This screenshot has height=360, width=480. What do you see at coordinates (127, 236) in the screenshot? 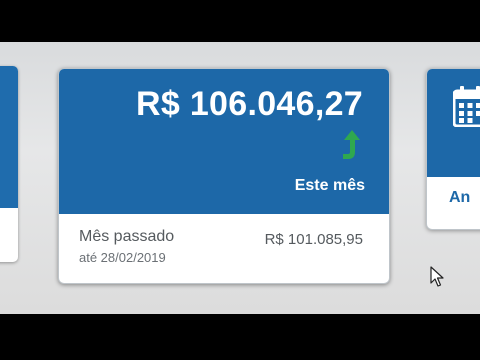
I see `previous-period-label: Mês passado` at bounding box center [127, 236].